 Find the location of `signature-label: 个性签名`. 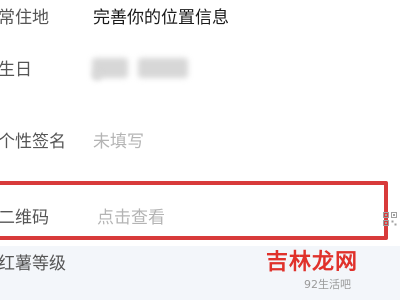

signature-label: 个性签名 is located at coordinates (33, 142).